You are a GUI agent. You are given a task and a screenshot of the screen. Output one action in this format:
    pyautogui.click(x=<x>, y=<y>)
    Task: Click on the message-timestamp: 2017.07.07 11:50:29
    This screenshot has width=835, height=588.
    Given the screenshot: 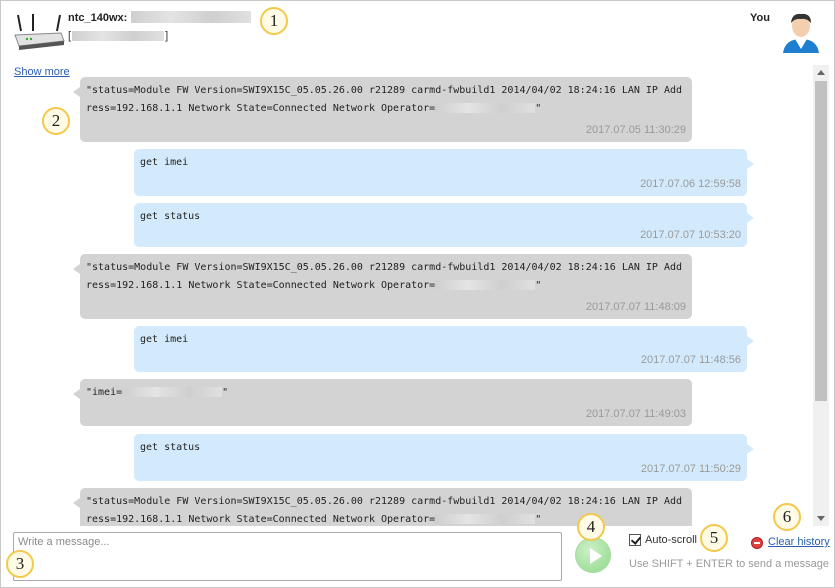 What is the action you would take?
    pyautogui.click(x=690, y=469)
    